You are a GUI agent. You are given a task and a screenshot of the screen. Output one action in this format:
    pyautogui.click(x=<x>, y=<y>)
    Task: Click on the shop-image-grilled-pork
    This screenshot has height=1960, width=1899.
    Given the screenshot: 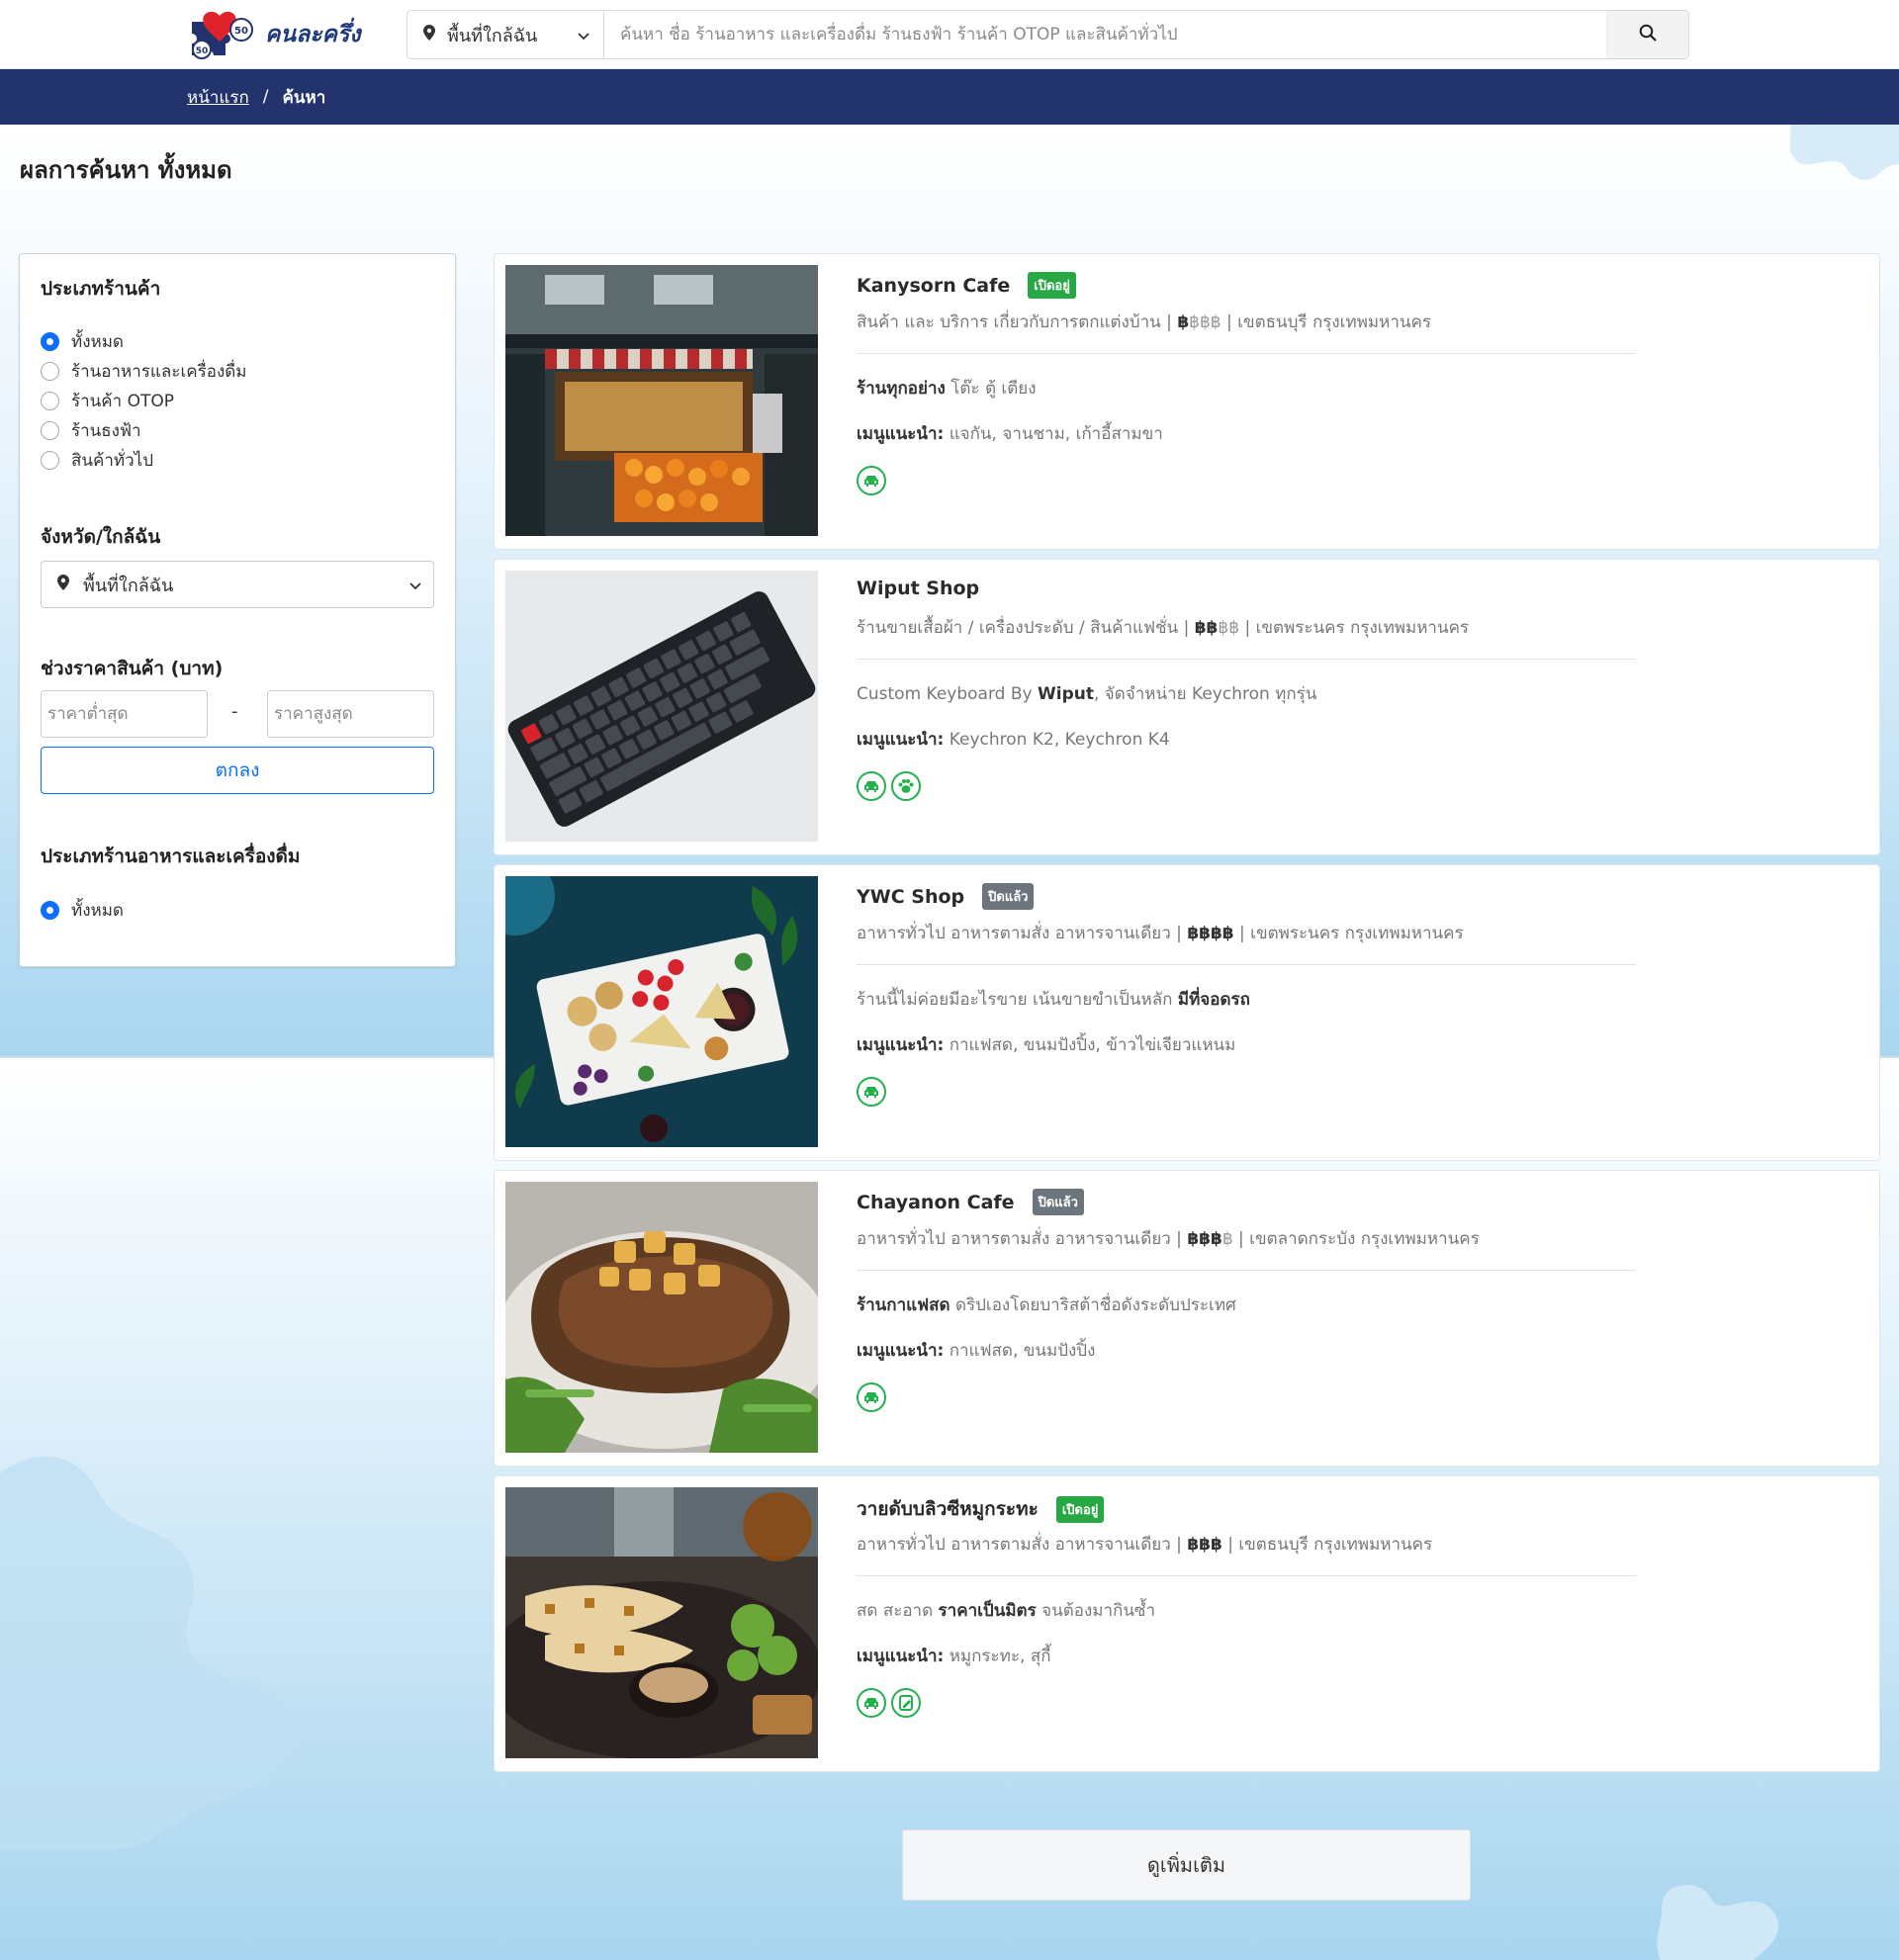 What is the action you would take?
    pyautogui.click(x=661, y=1317)
    